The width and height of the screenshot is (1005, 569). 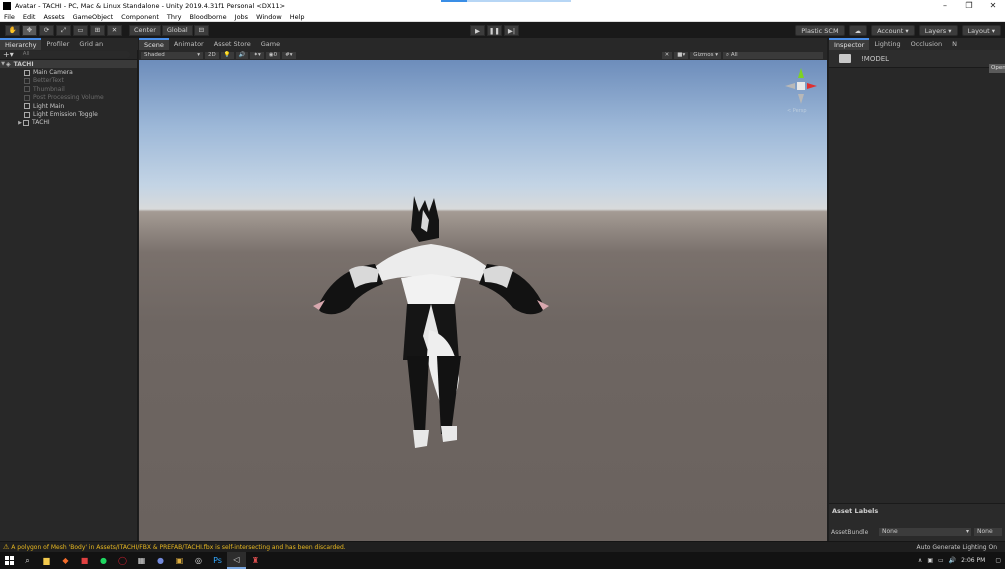 What do you see at coordinates (9, 17) in the screenshot?
I see `menu-file: File` at bounding box center [9, 17].